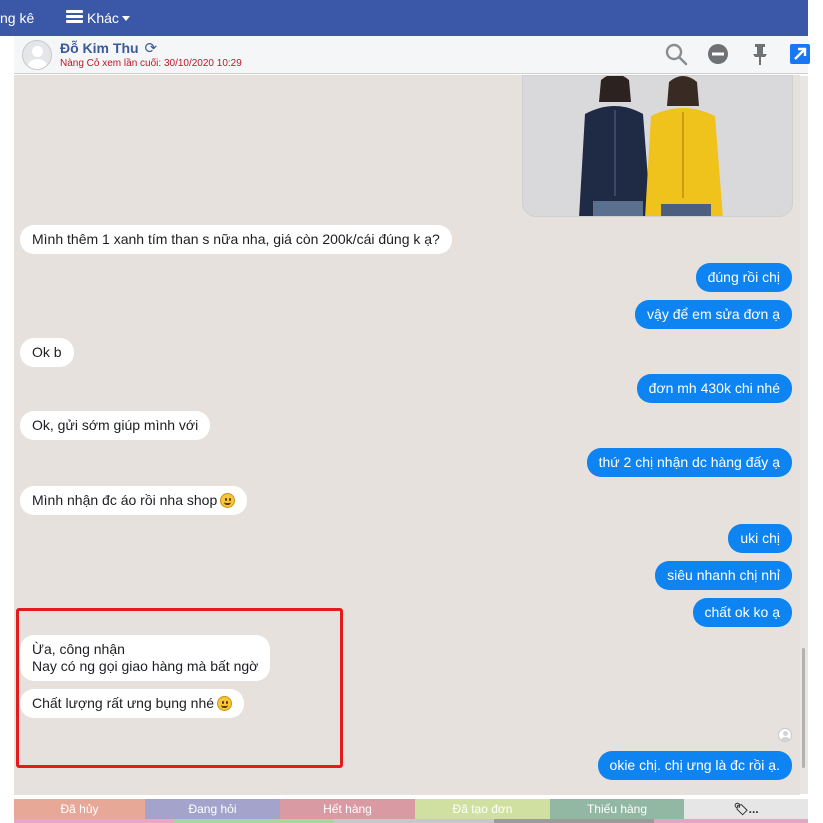 The height and width of the screenshot is (823, 823). Describe the element at coordinates (411, 821) in the screenshot. I see `tag-color-strip` at that location.